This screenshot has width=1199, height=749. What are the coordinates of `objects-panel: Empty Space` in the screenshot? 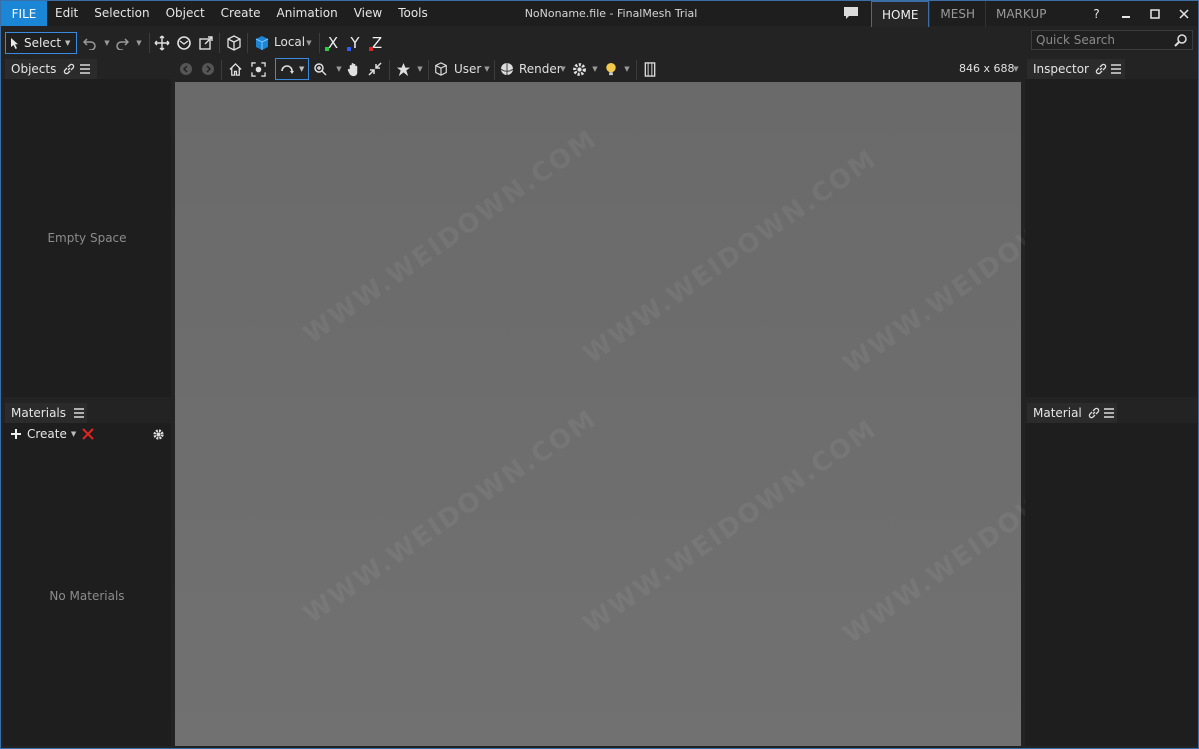 It's located at (87, 238).